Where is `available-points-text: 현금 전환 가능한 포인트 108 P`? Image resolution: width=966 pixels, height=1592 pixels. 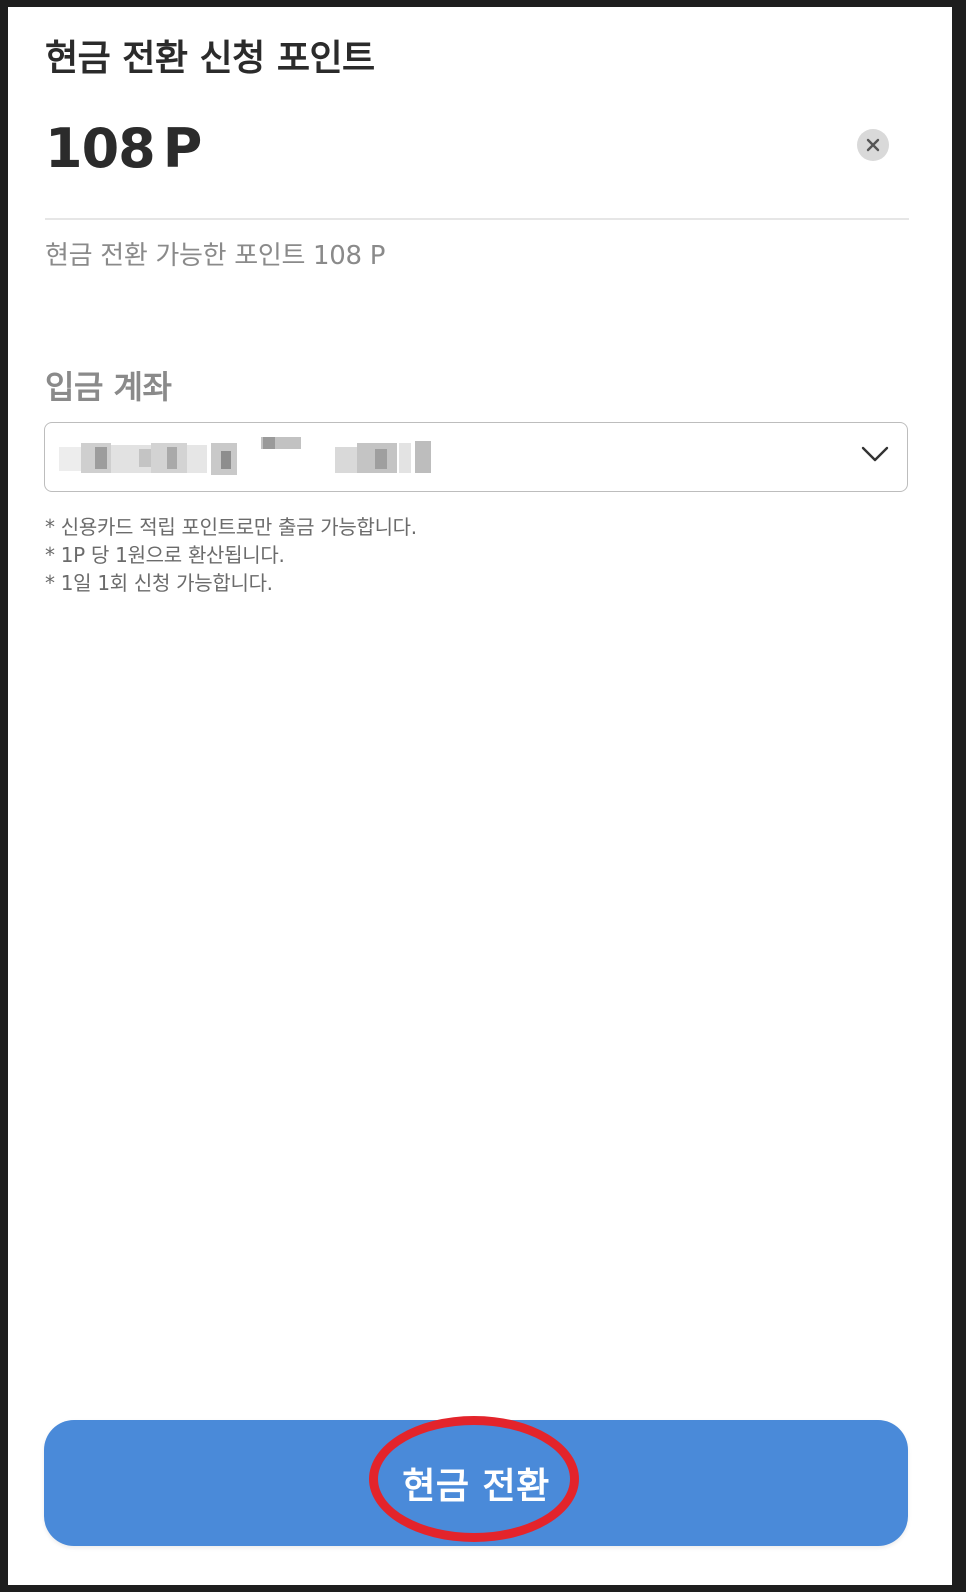 available-points-text: 현금 전환 가능한 포인트 108 P is located at coordinates (215, 256).